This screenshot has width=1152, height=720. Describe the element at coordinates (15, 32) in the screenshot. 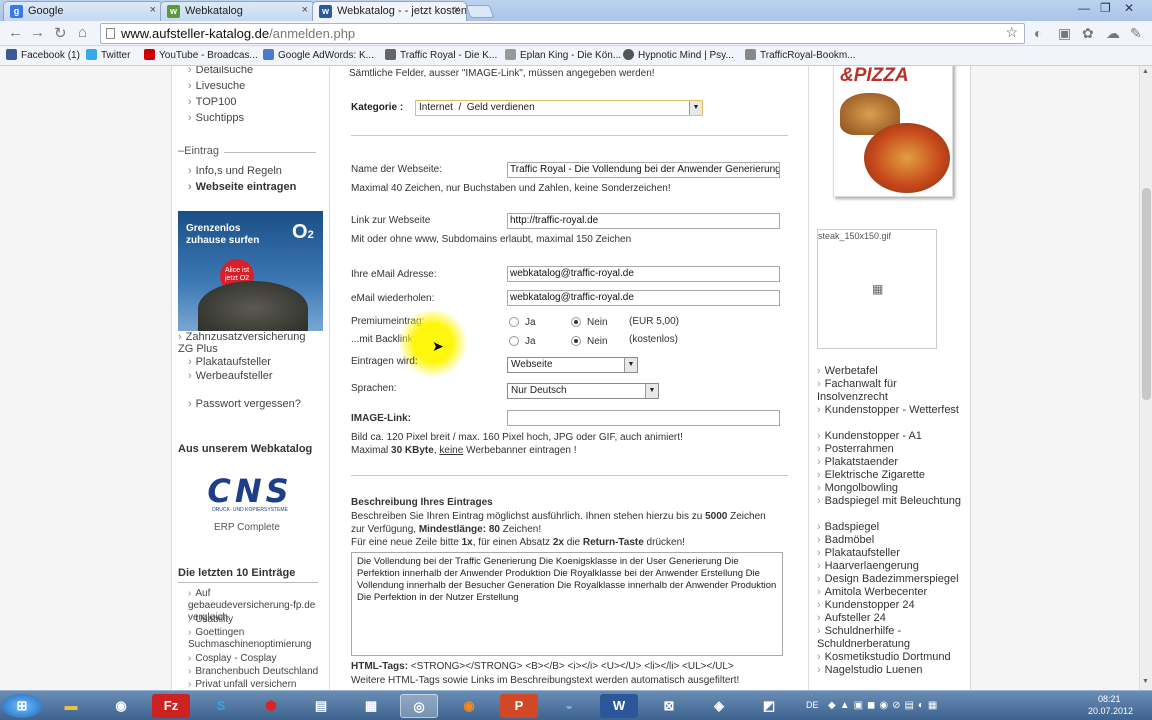

I see `back-icon: ←` at that location.